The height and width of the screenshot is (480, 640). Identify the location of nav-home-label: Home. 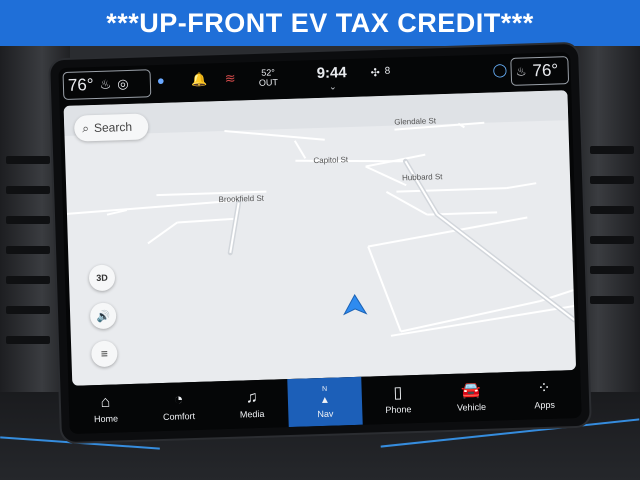
(106, 418).